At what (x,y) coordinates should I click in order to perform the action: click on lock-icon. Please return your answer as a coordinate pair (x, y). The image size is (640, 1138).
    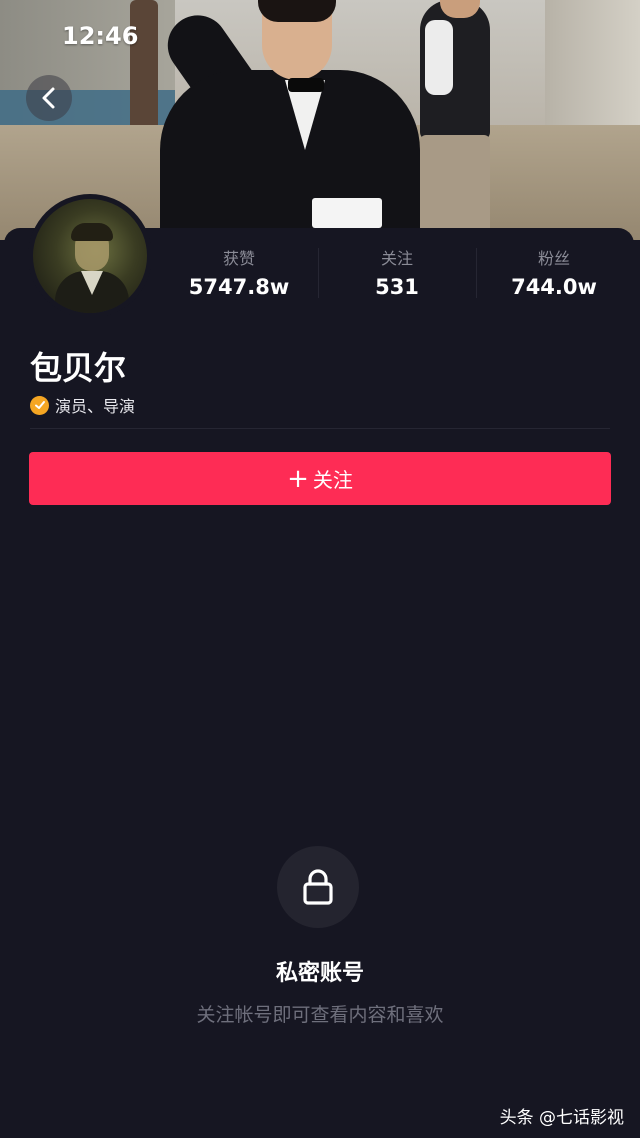
    Looking at the image, I should click on (318, 887).